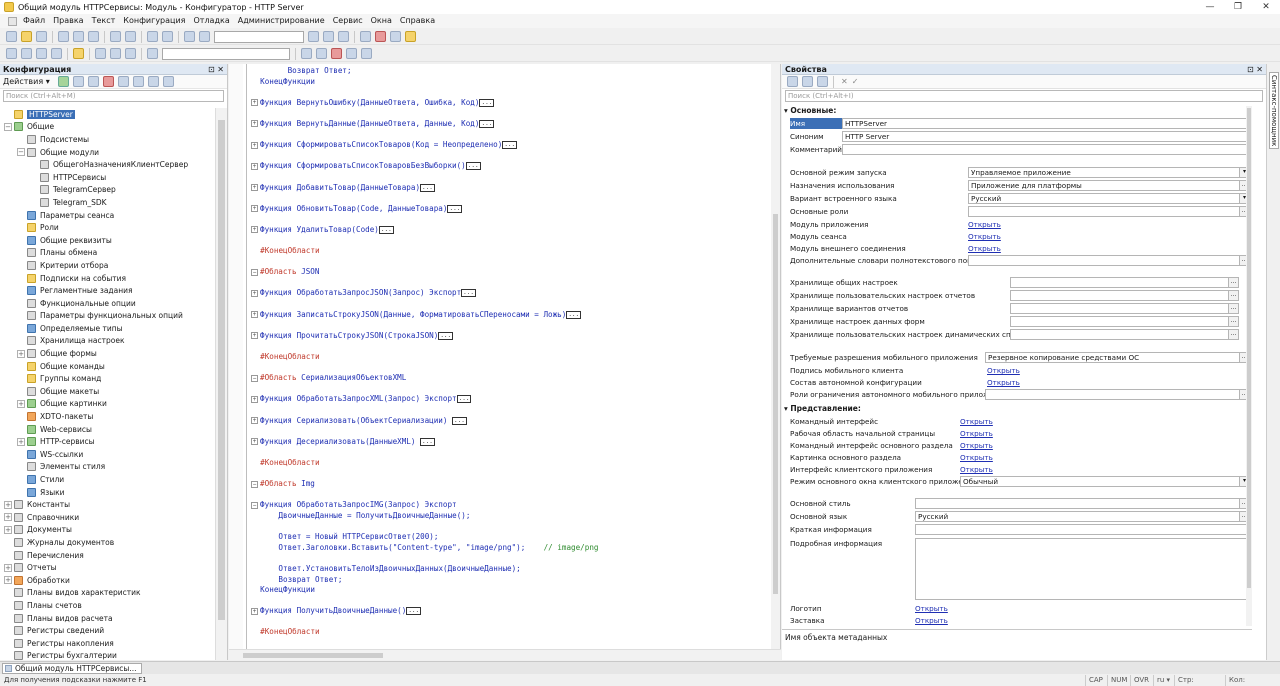 The height and width of the screenshot is (686, 1280). What do you see at coordinates (21, 152) in the screenshot?
I see `expand-toggle-icon: −` at bounding box center [21, 152].